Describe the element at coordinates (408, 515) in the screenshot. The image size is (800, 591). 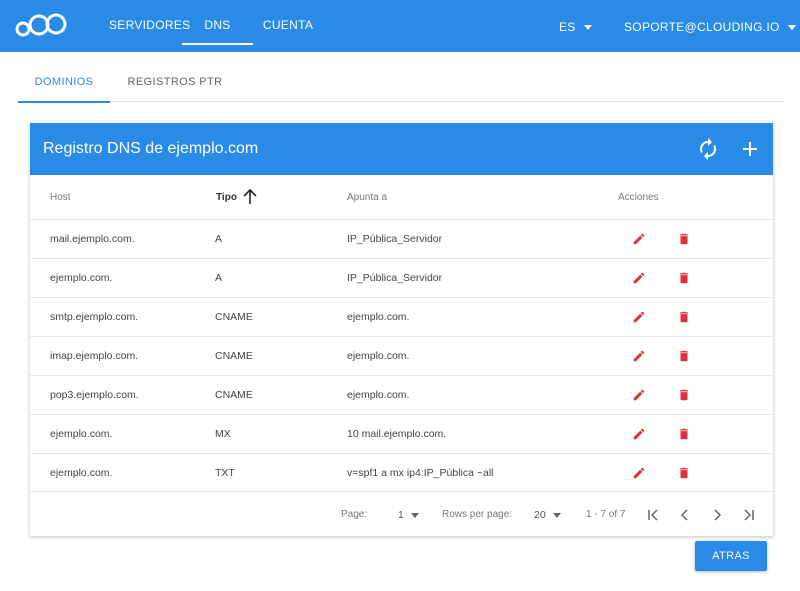
I see `page-select: 1` at that location.